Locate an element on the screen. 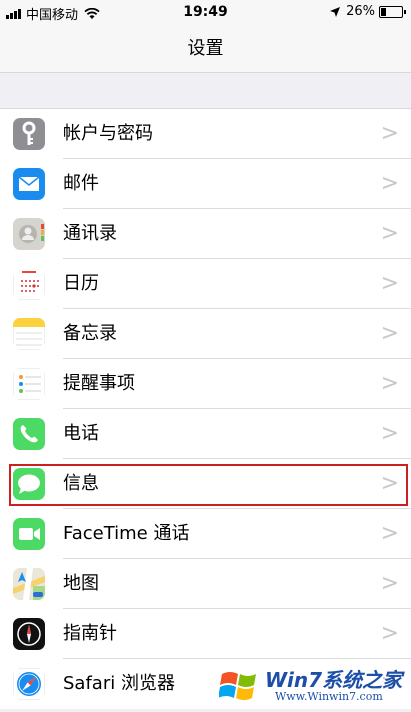  row-label: 备忘录 is located at coordinates (90, 333).